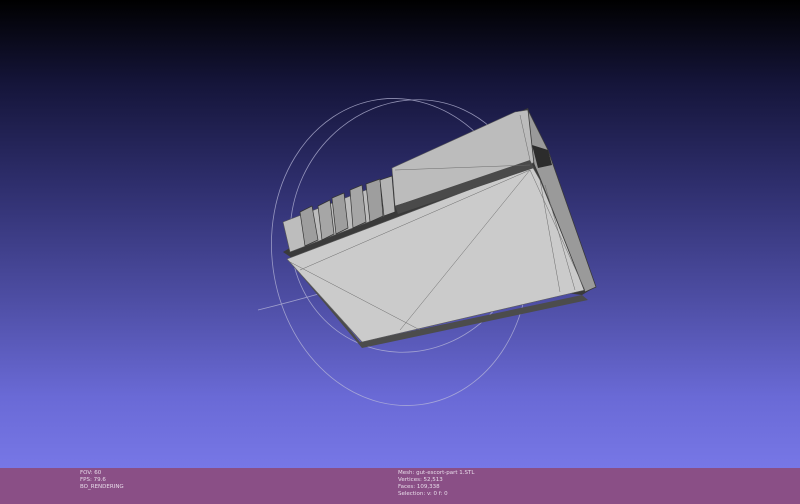 The width and height of the screenshot is (800, 504). I want to click on vertex-count: Vertices: 52,513, so click(420, 480).